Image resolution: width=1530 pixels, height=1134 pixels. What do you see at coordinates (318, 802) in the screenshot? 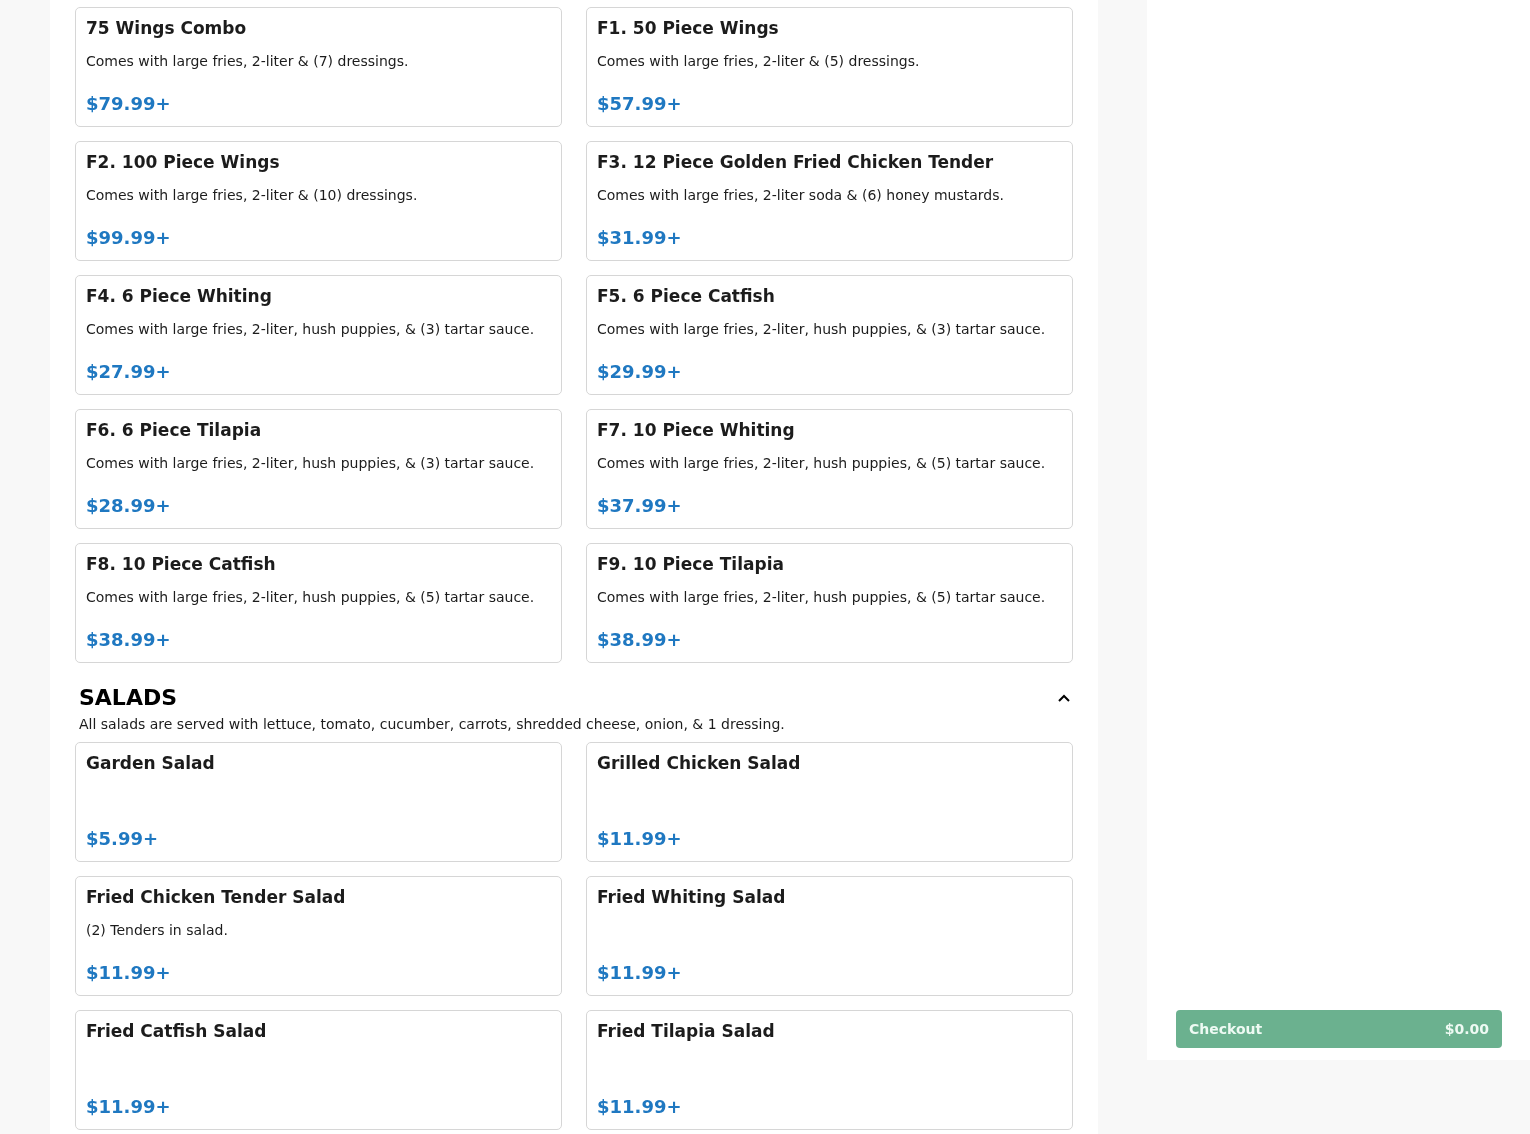
I see `menu-item-card: Garden Salad $5.99+` at bounding box center [318, 802].